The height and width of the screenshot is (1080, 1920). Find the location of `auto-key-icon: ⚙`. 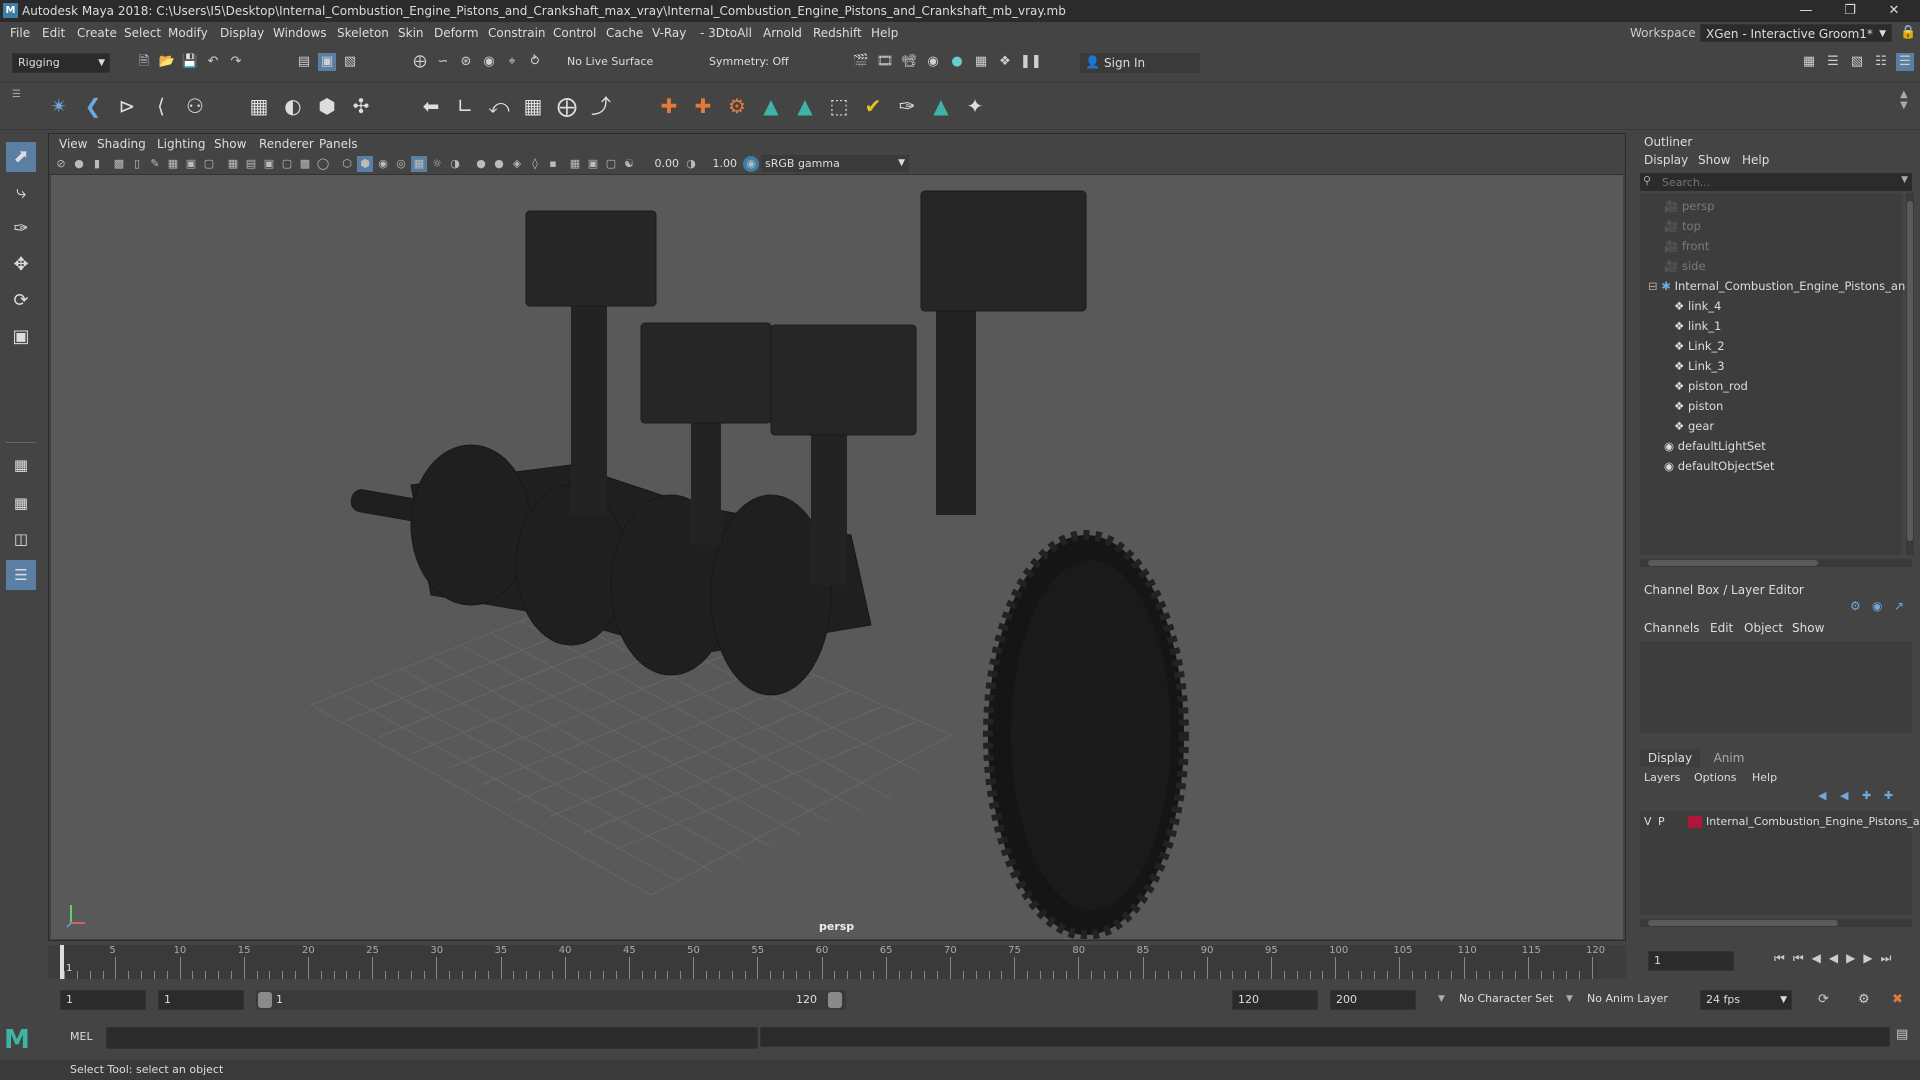

auto-key-icon: ⚙ is located at coordinates (1864, 999).